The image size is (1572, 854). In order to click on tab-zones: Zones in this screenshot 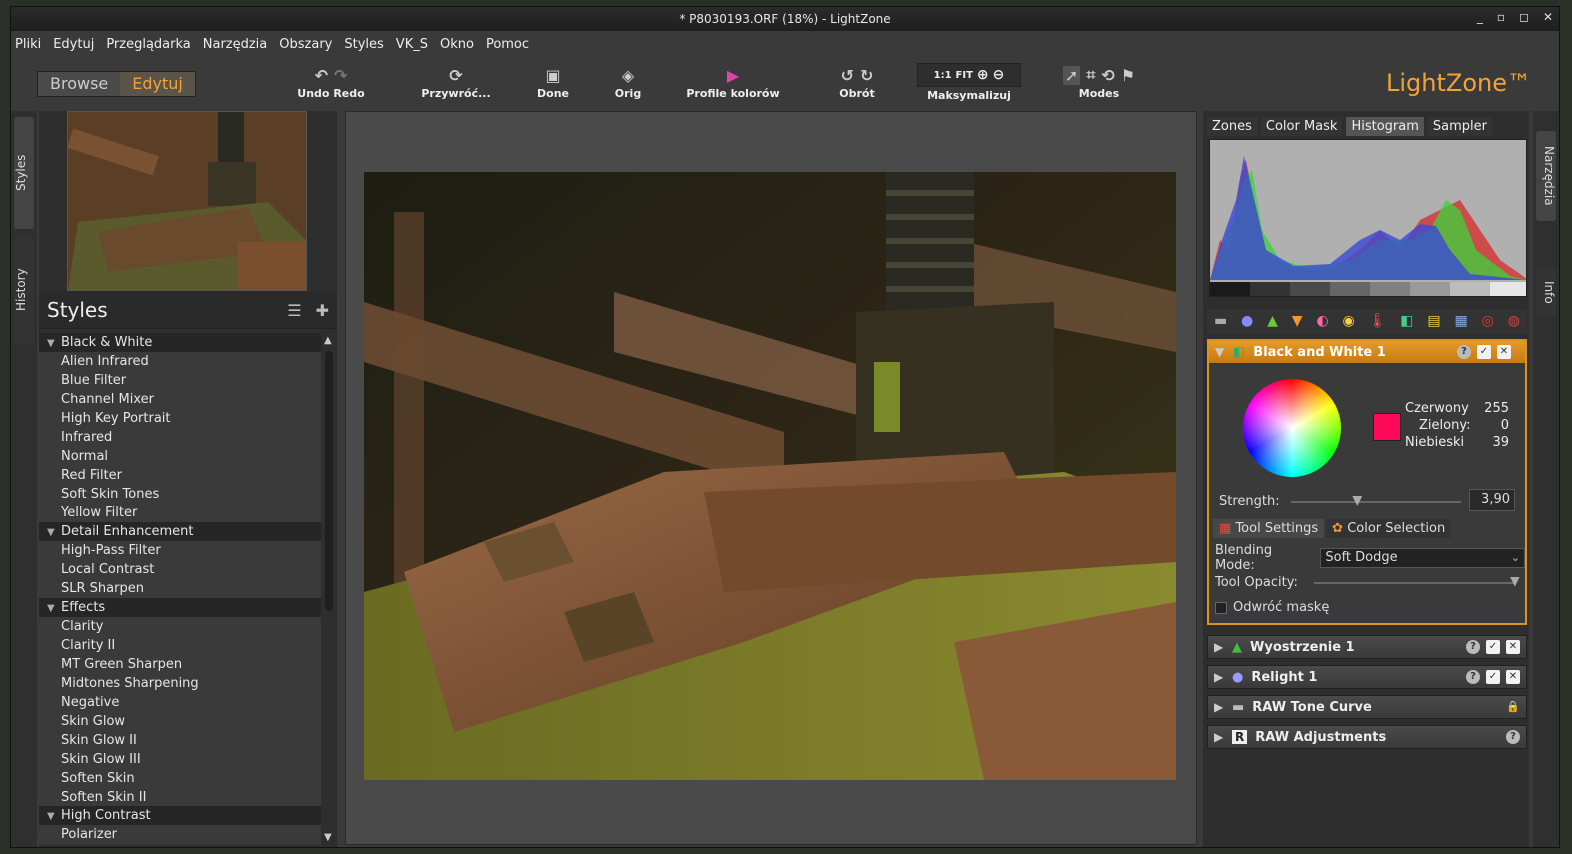, I will do `click(1232, 126)`.